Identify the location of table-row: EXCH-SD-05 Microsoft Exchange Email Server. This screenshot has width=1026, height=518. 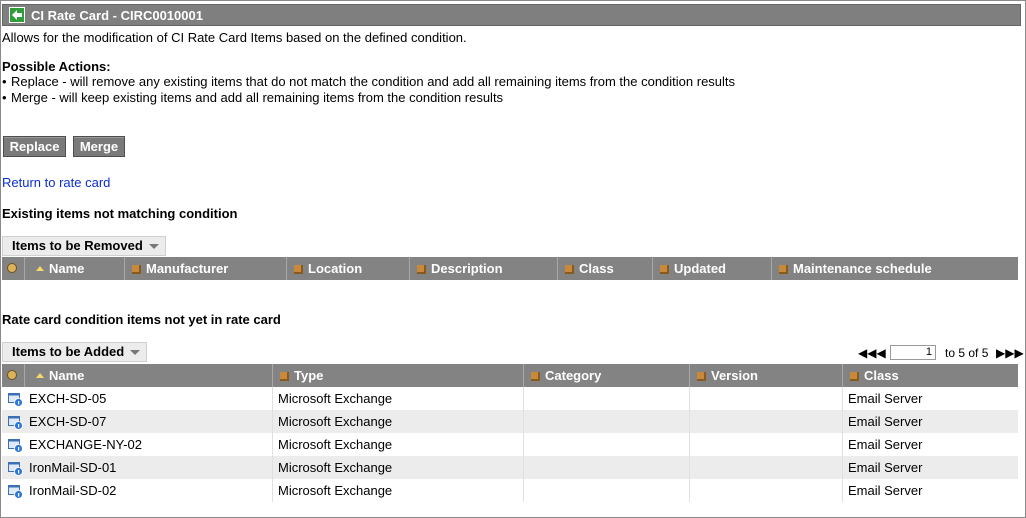
(510, 398).